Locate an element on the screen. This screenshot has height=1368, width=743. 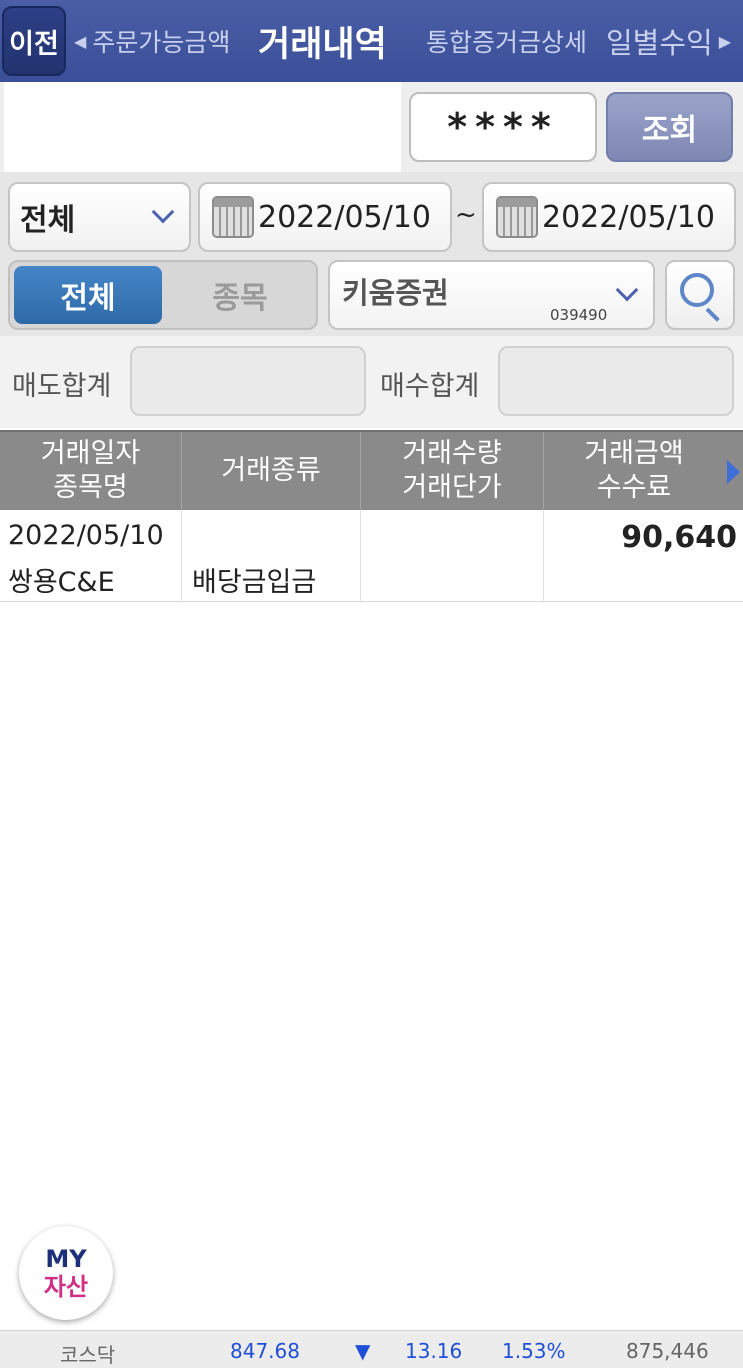
buy-total-label: 매수합계 is located at coordinates (430, 386).